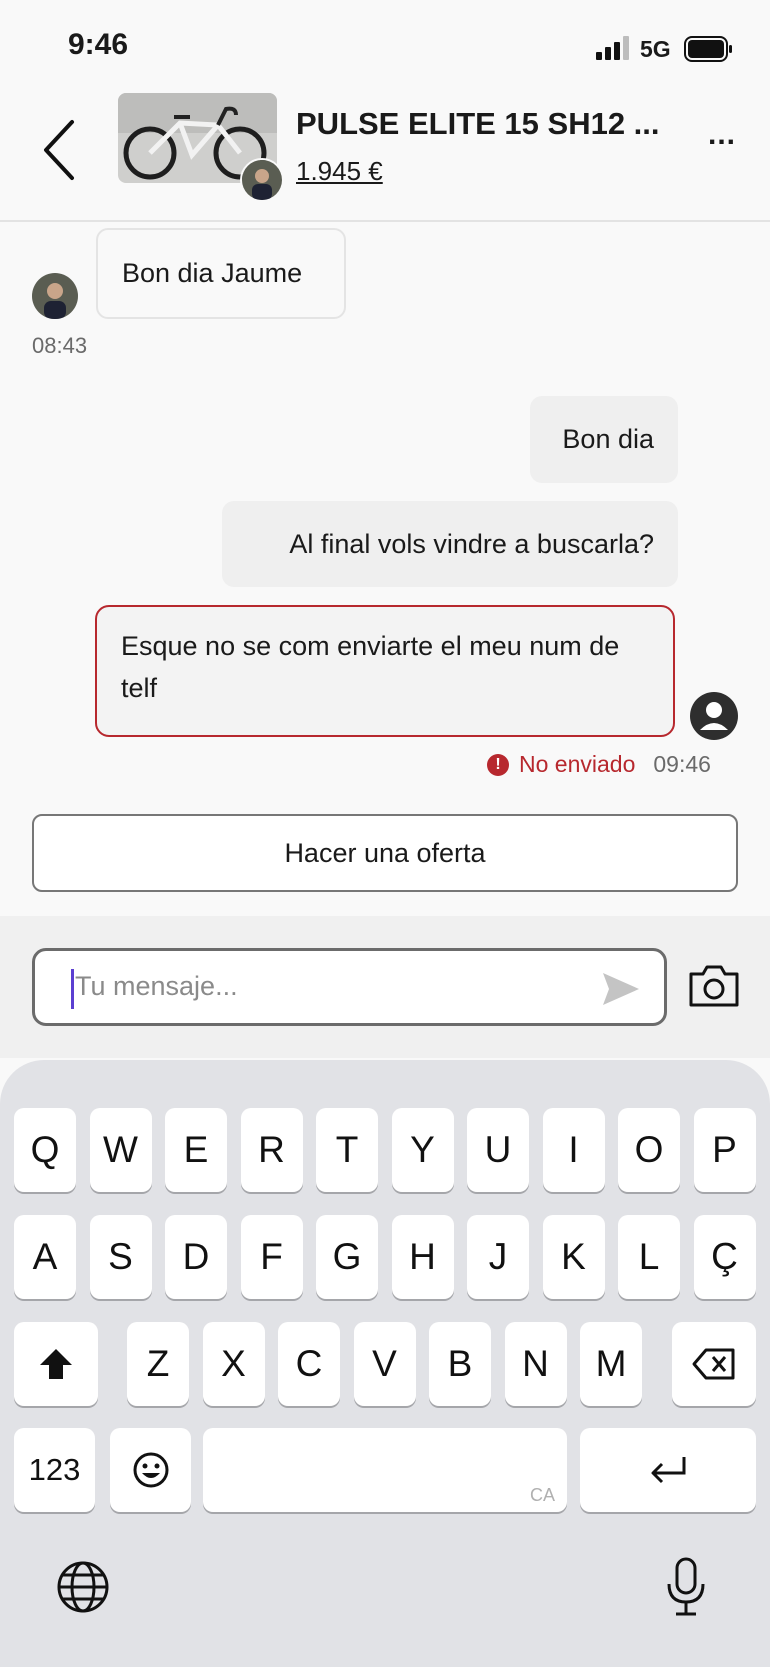 The height and width of the screenshot is (1667, 770). I want to click on key-e: E, so click(196, 1150).